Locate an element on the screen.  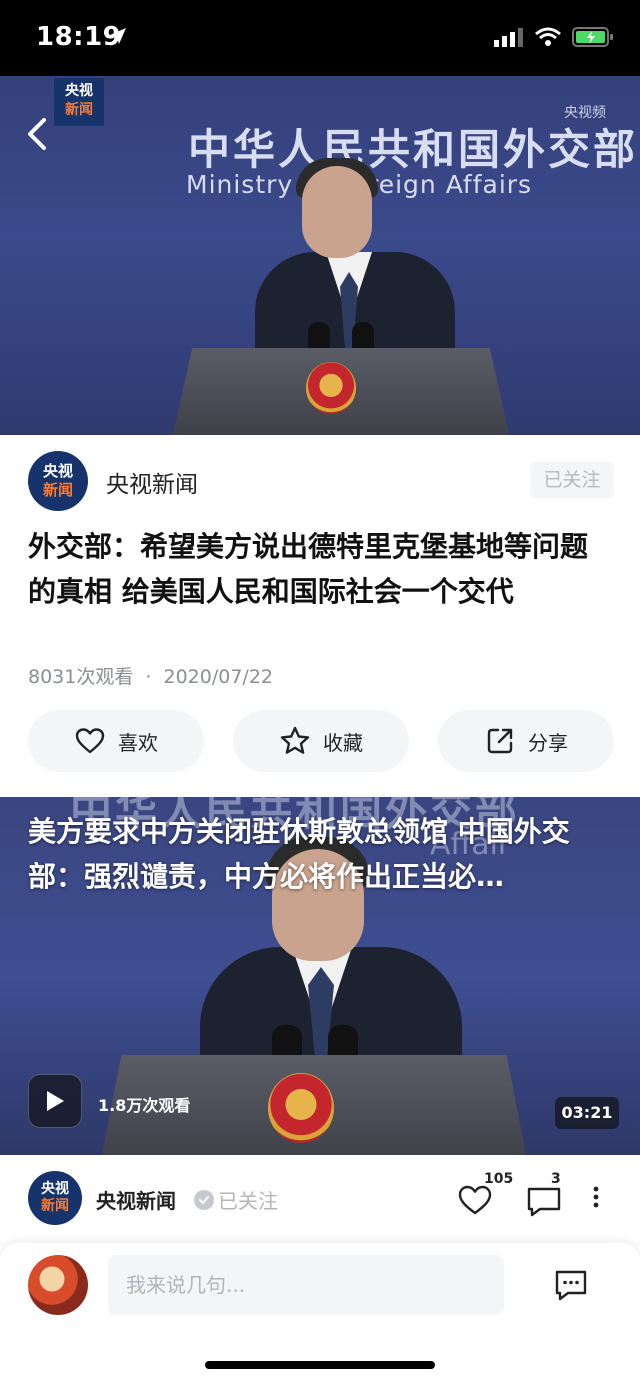
star-icon is located at coordinates (295, 740).